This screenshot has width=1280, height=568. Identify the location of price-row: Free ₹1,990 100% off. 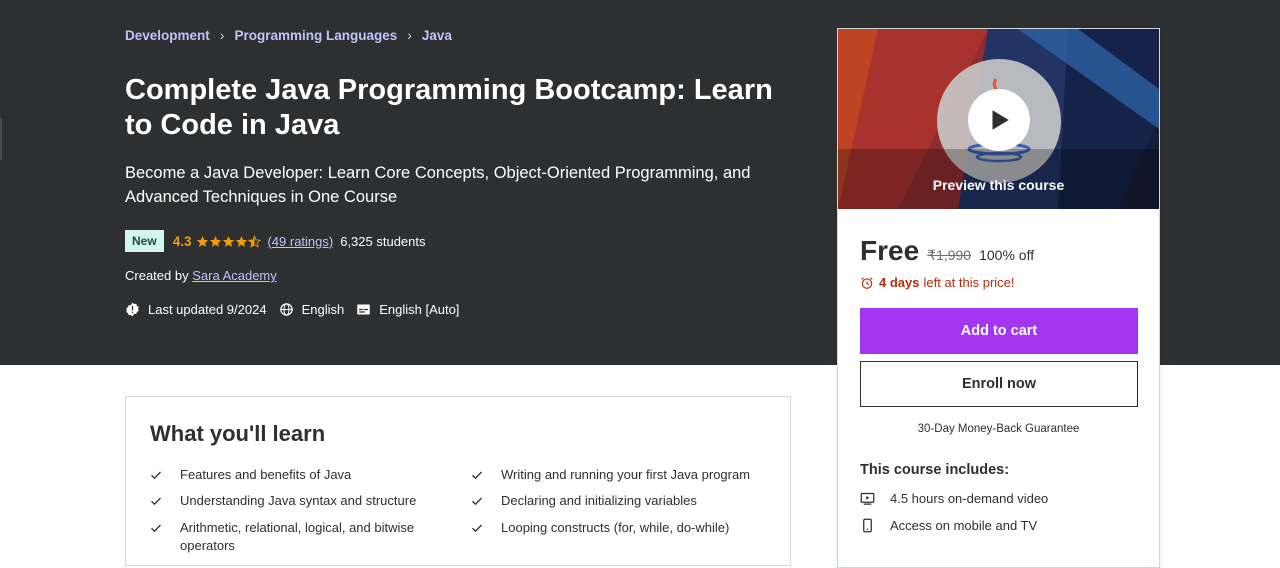
(947, 251).